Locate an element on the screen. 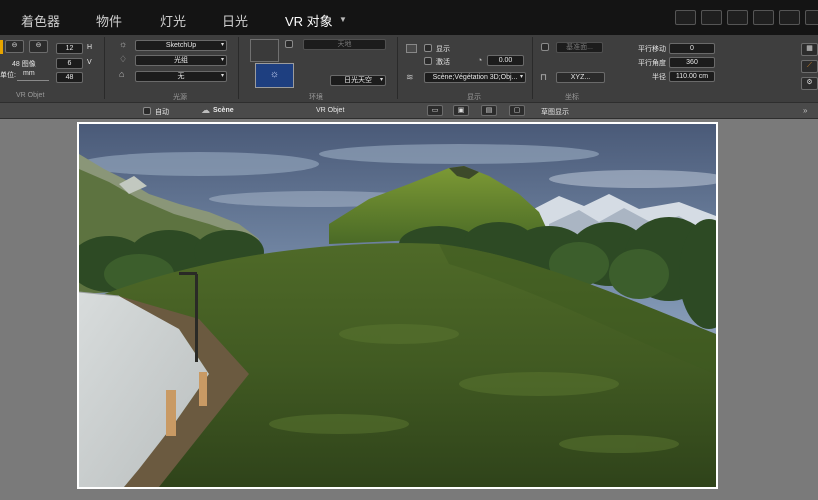 Image resolution: width=818 pixels, height=500 pixels. total-count-field: 48 is located at coordinates (69, 77).